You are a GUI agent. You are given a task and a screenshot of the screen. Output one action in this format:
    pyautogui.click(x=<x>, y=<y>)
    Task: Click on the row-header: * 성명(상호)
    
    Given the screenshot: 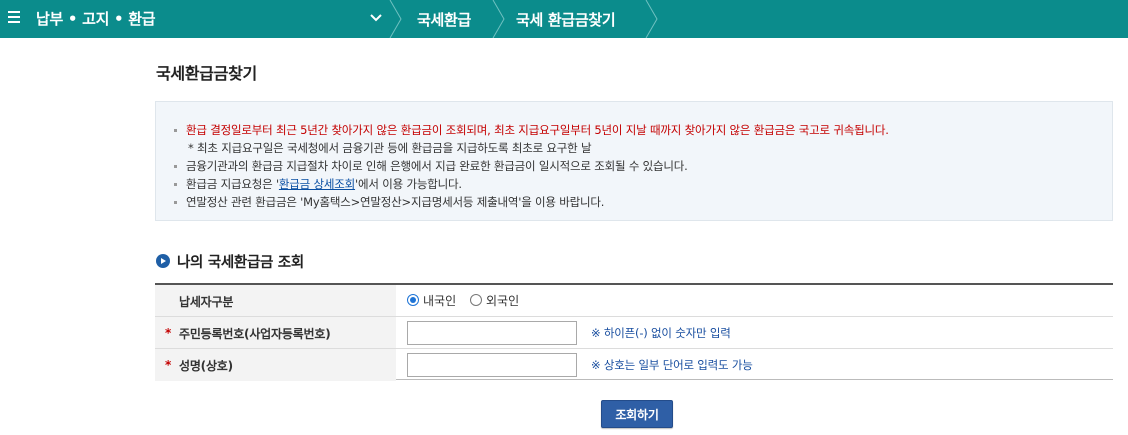 What is the action you would take?
    pyautogui.click(x=275, y=365)
    